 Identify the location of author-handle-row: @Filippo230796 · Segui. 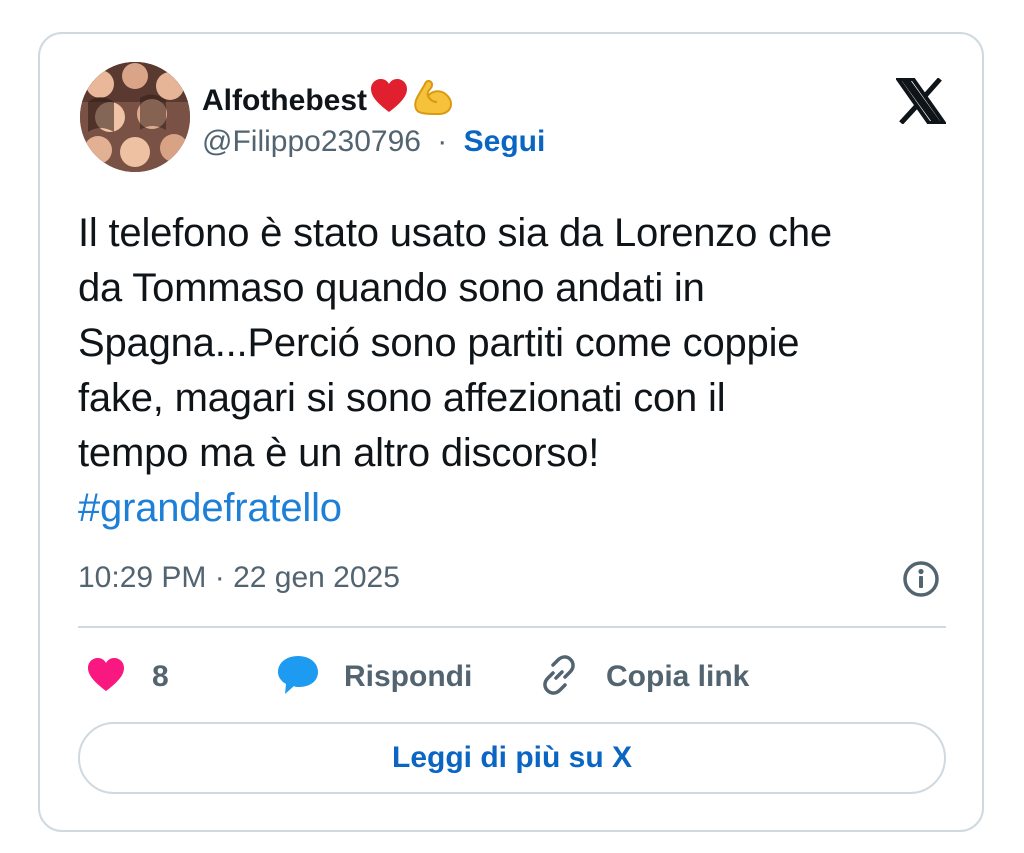
(373, 142).